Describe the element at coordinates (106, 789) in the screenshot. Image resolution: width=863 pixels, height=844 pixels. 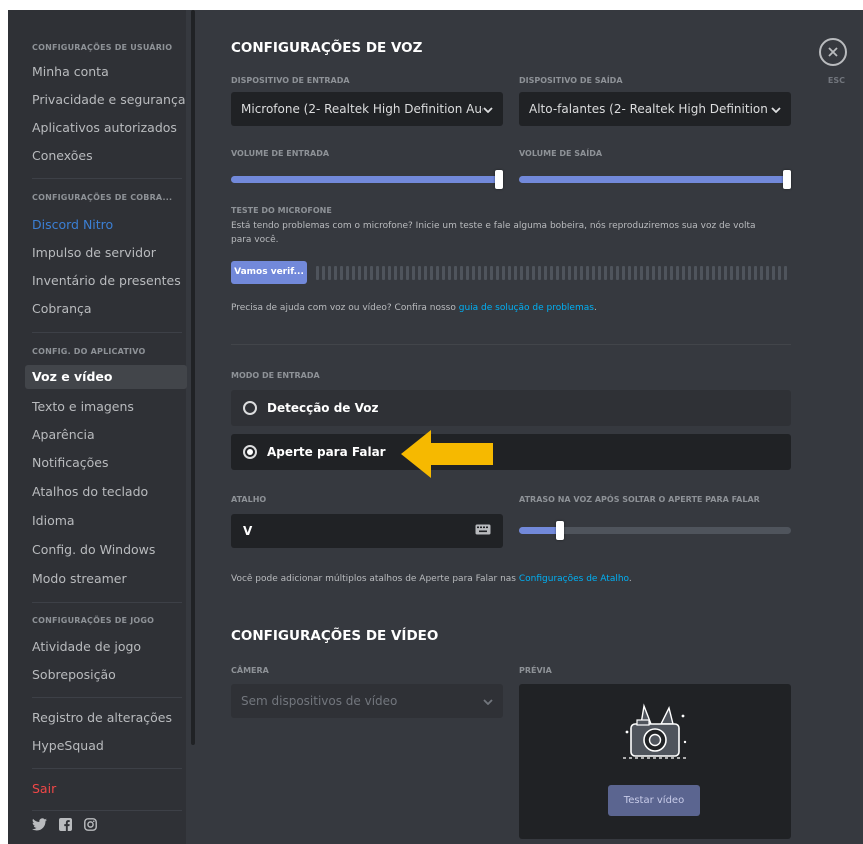
I see `sidebar-item-logout: Sair` at that location.